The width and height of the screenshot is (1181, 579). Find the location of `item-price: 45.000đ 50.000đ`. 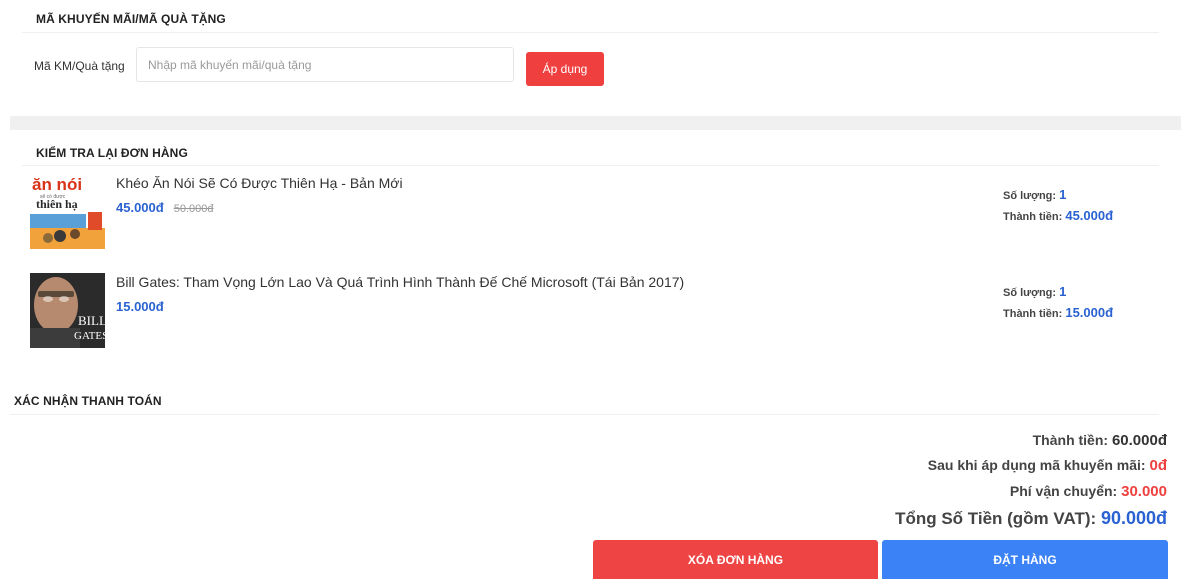

item-price: 45.000đ 50.000đ is located at coordinates (164, 207).